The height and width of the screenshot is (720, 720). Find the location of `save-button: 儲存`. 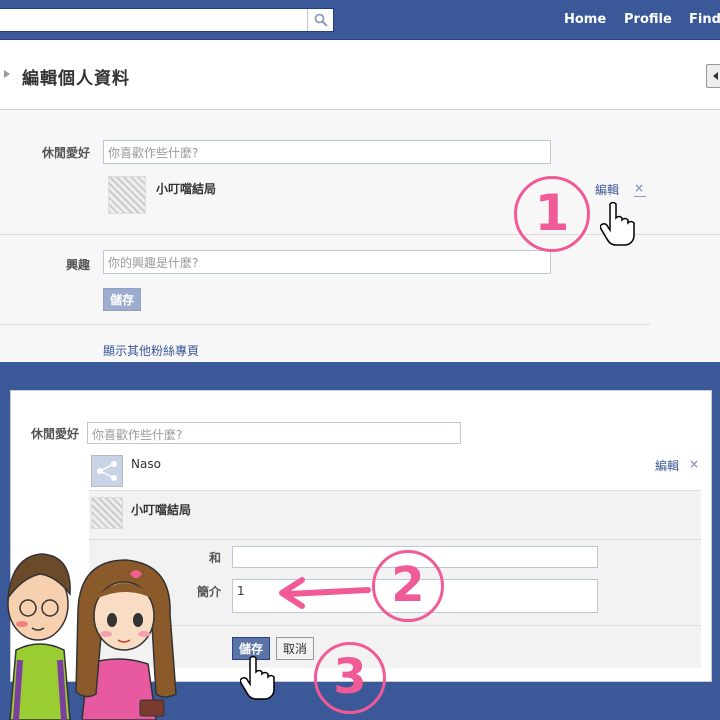

save-button: 儲存 is located at coordinates (122, 299).